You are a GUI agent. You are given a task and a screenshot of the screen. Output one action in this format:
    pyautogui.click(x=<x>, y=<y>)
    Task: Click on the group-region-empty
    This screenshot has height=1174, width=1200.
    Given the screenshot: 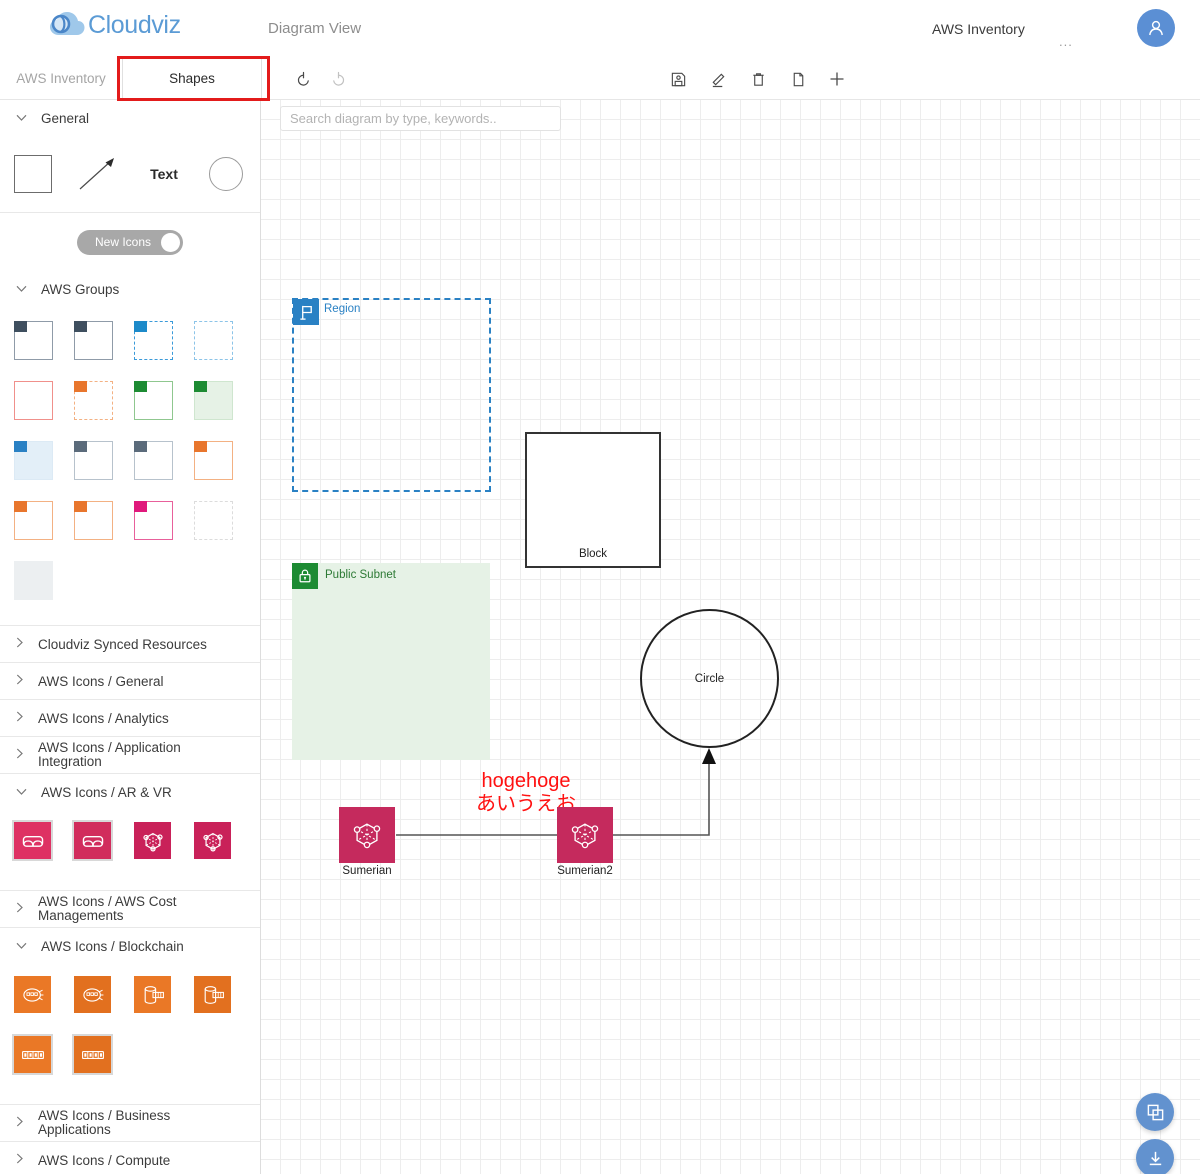 What is the action you would take?
    pyautogui.click(x=224, y=345)
    